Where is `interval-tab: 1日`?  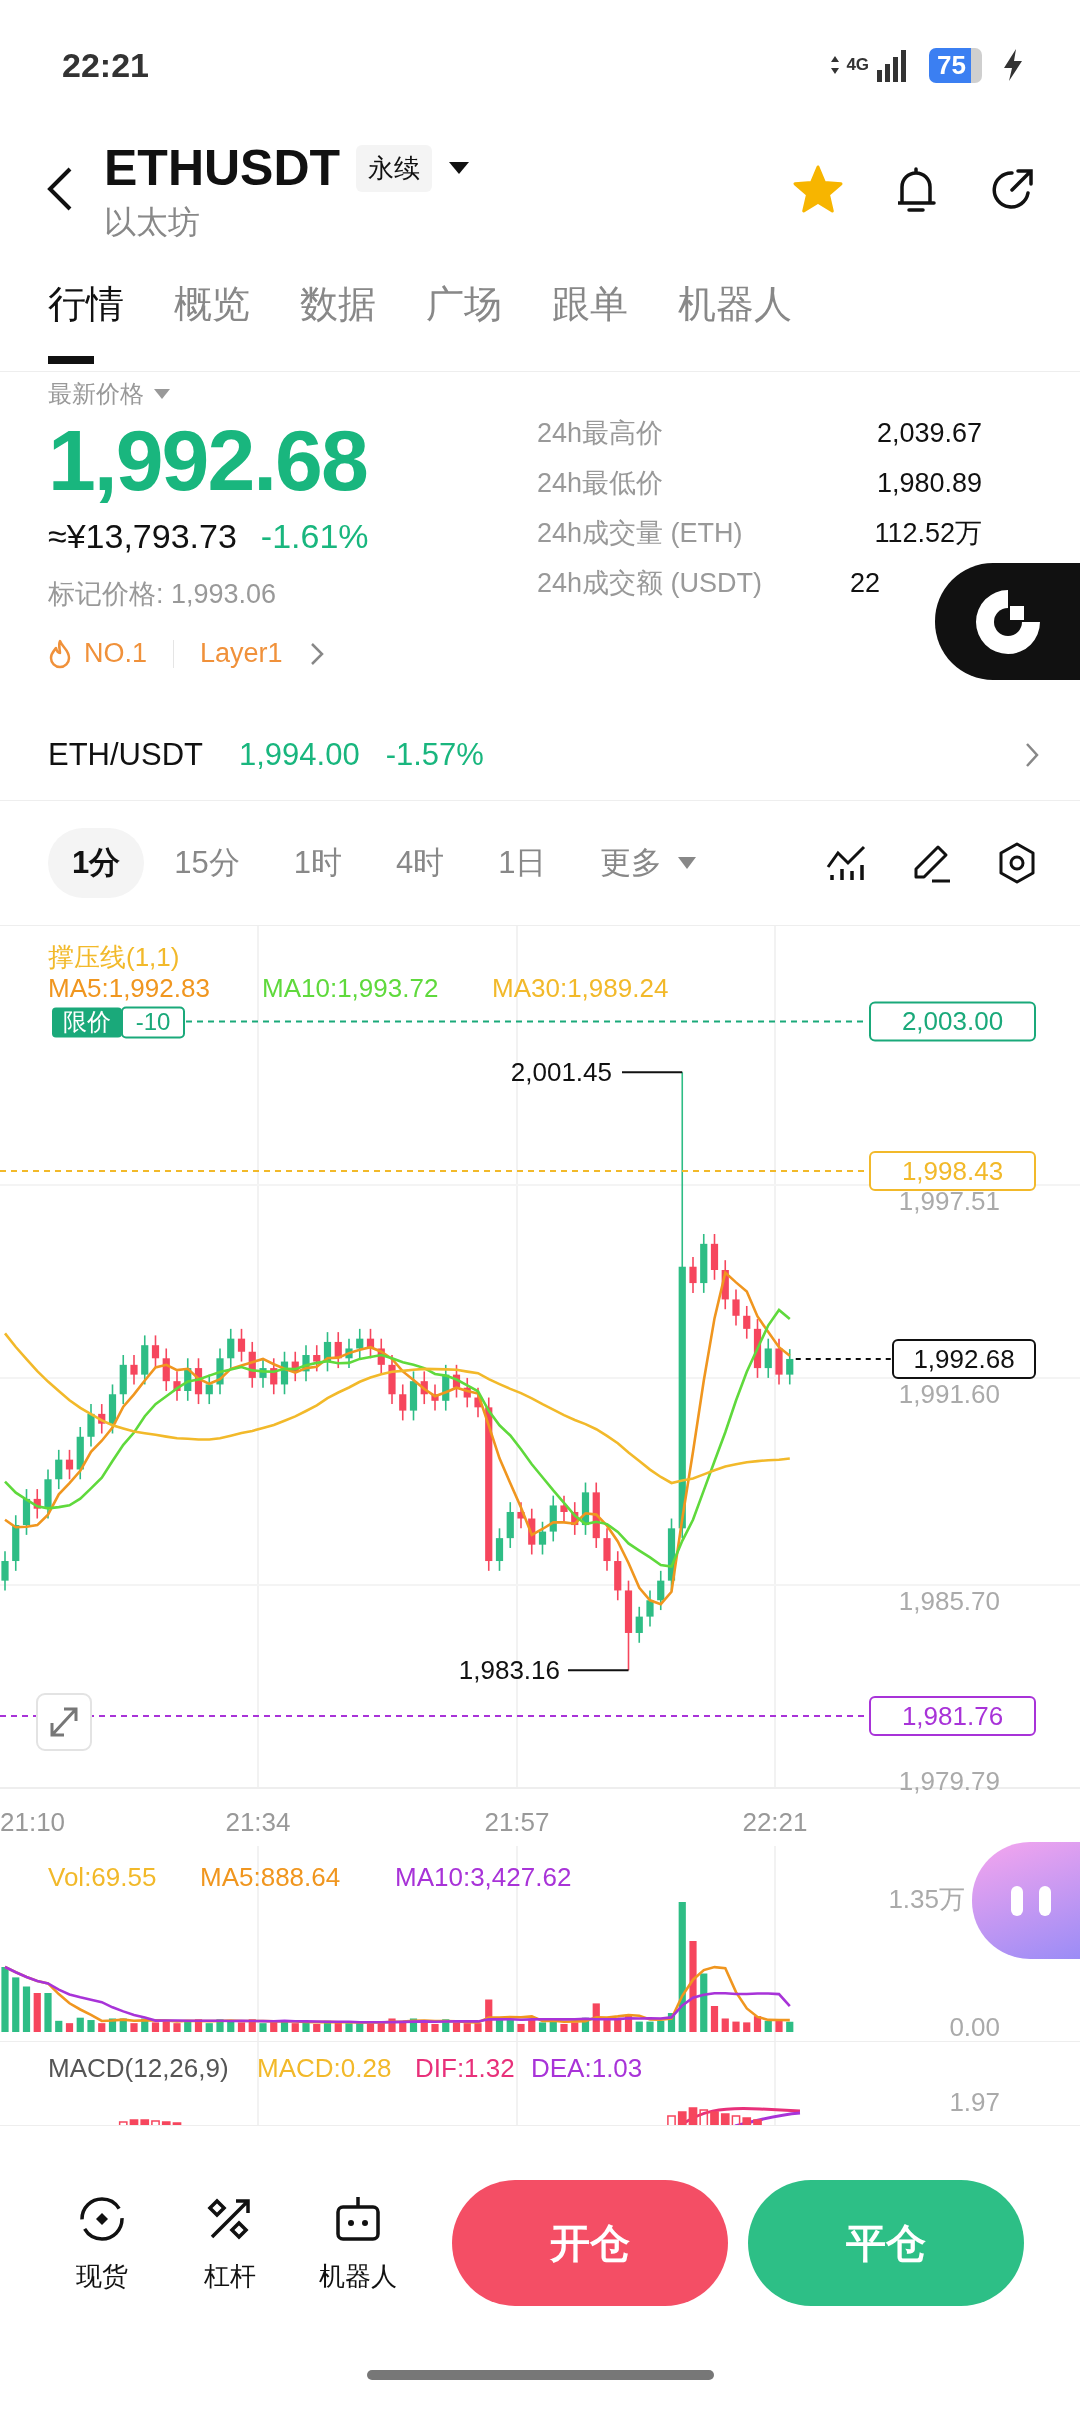 interval-tab: 1日 is located at coordinates (522, 863).